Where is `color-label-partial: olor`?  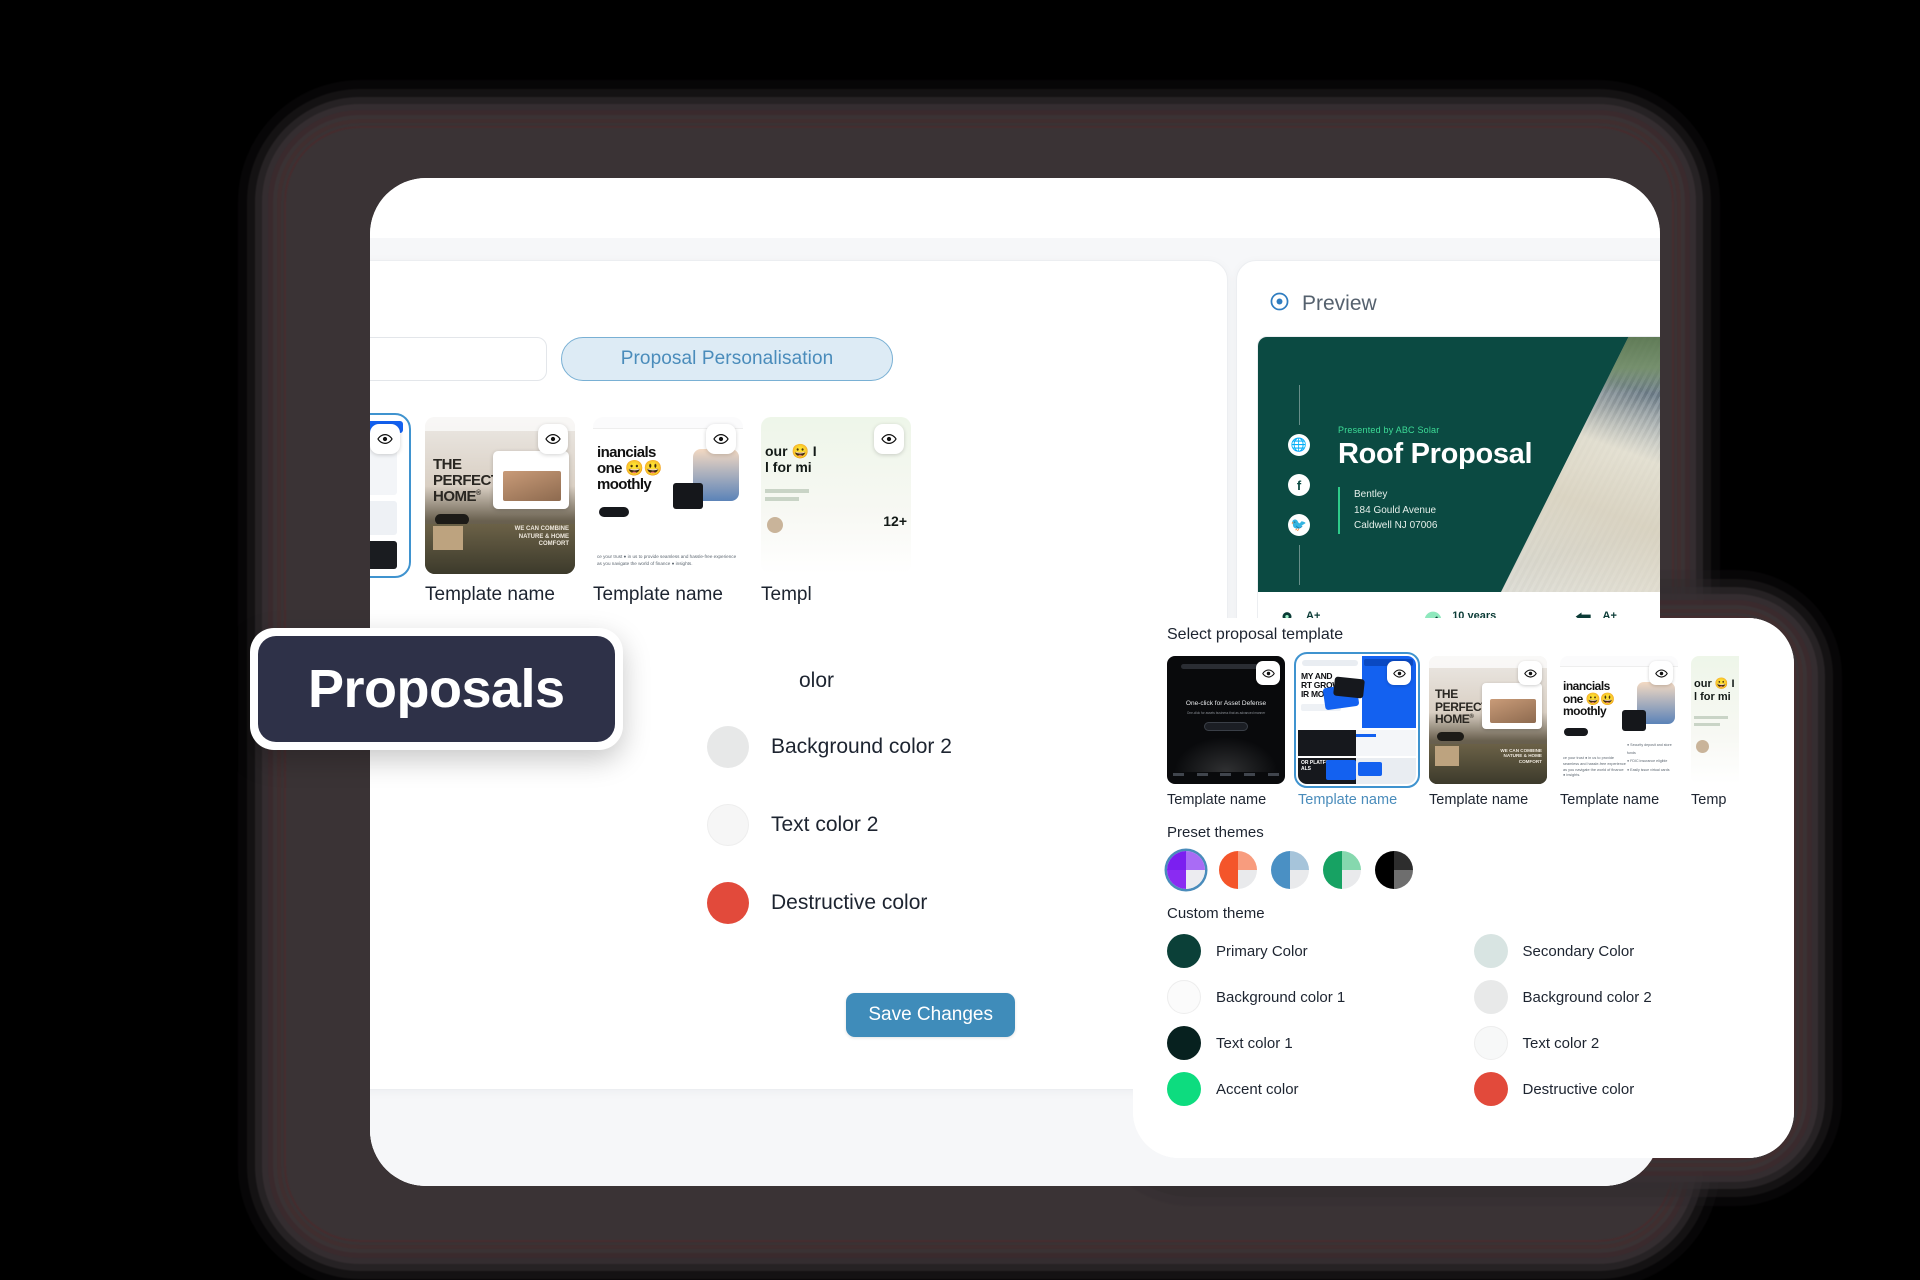
color-label-partial: olor is located at coordinates (817, 680).